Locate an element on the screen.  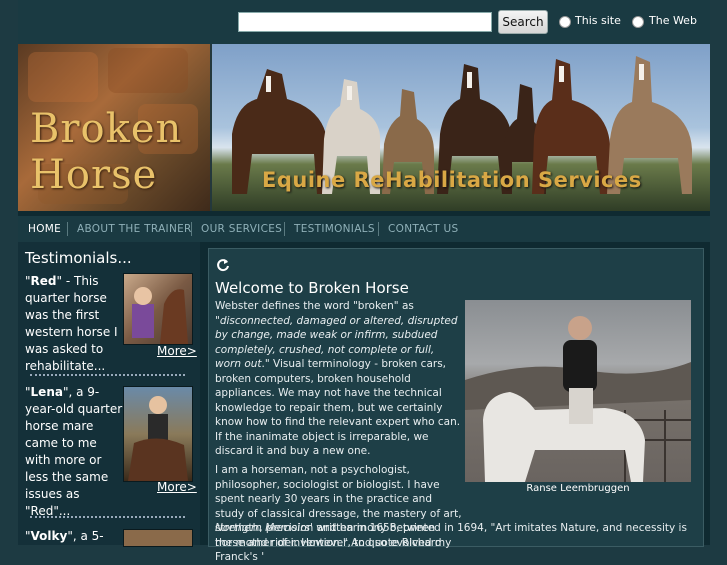
refresh-icon is located at coordinates (223, 267).